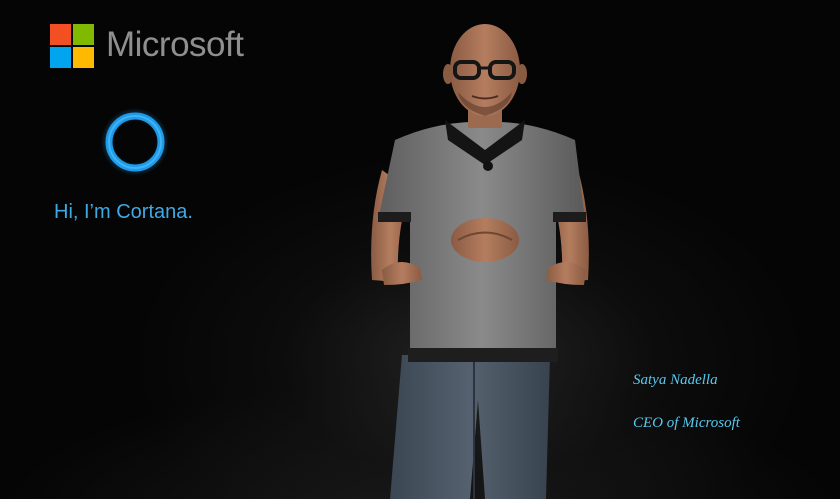  I want to click on cortana-ring-icon, so click(135, 142).